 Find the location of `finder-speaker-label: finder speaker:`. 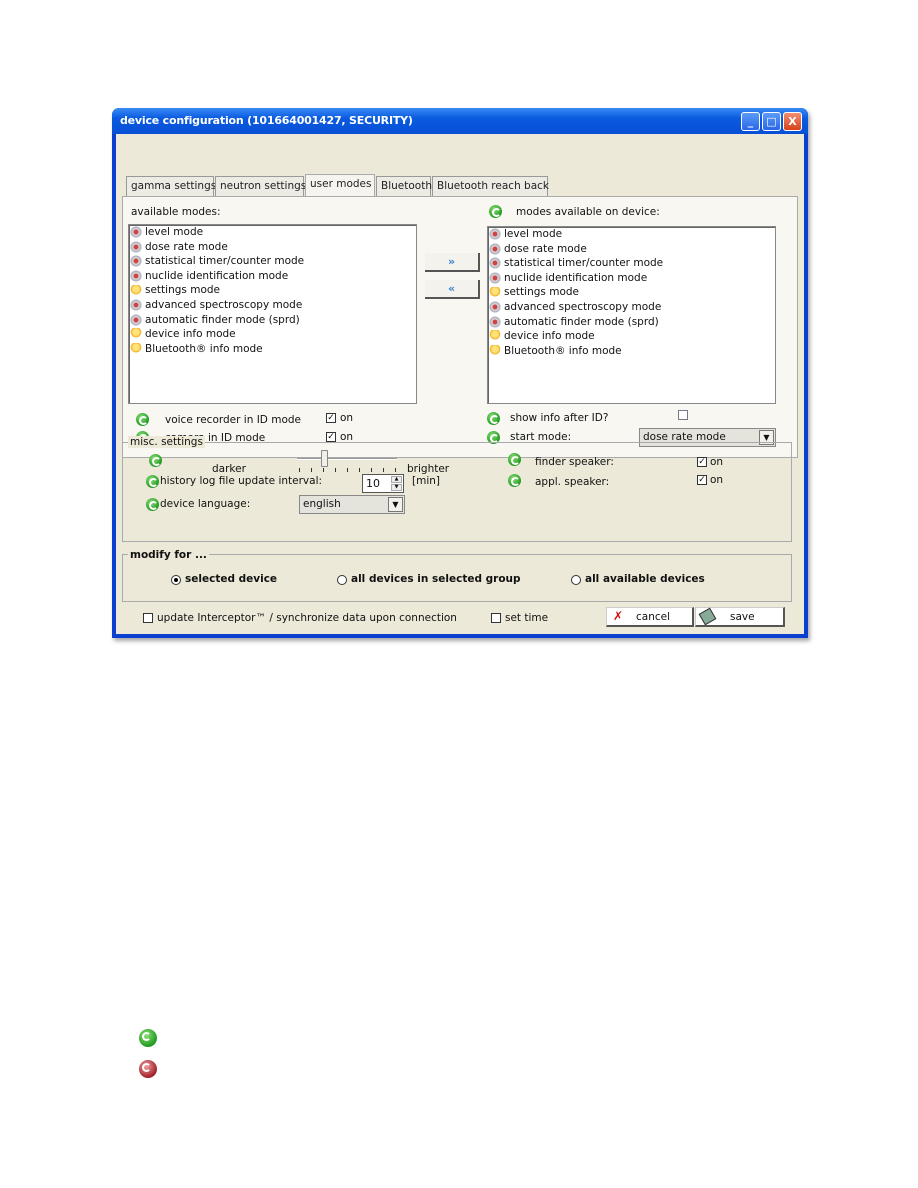

finder-speaker-label: finder speaker: is located at coordinates (574, 462).